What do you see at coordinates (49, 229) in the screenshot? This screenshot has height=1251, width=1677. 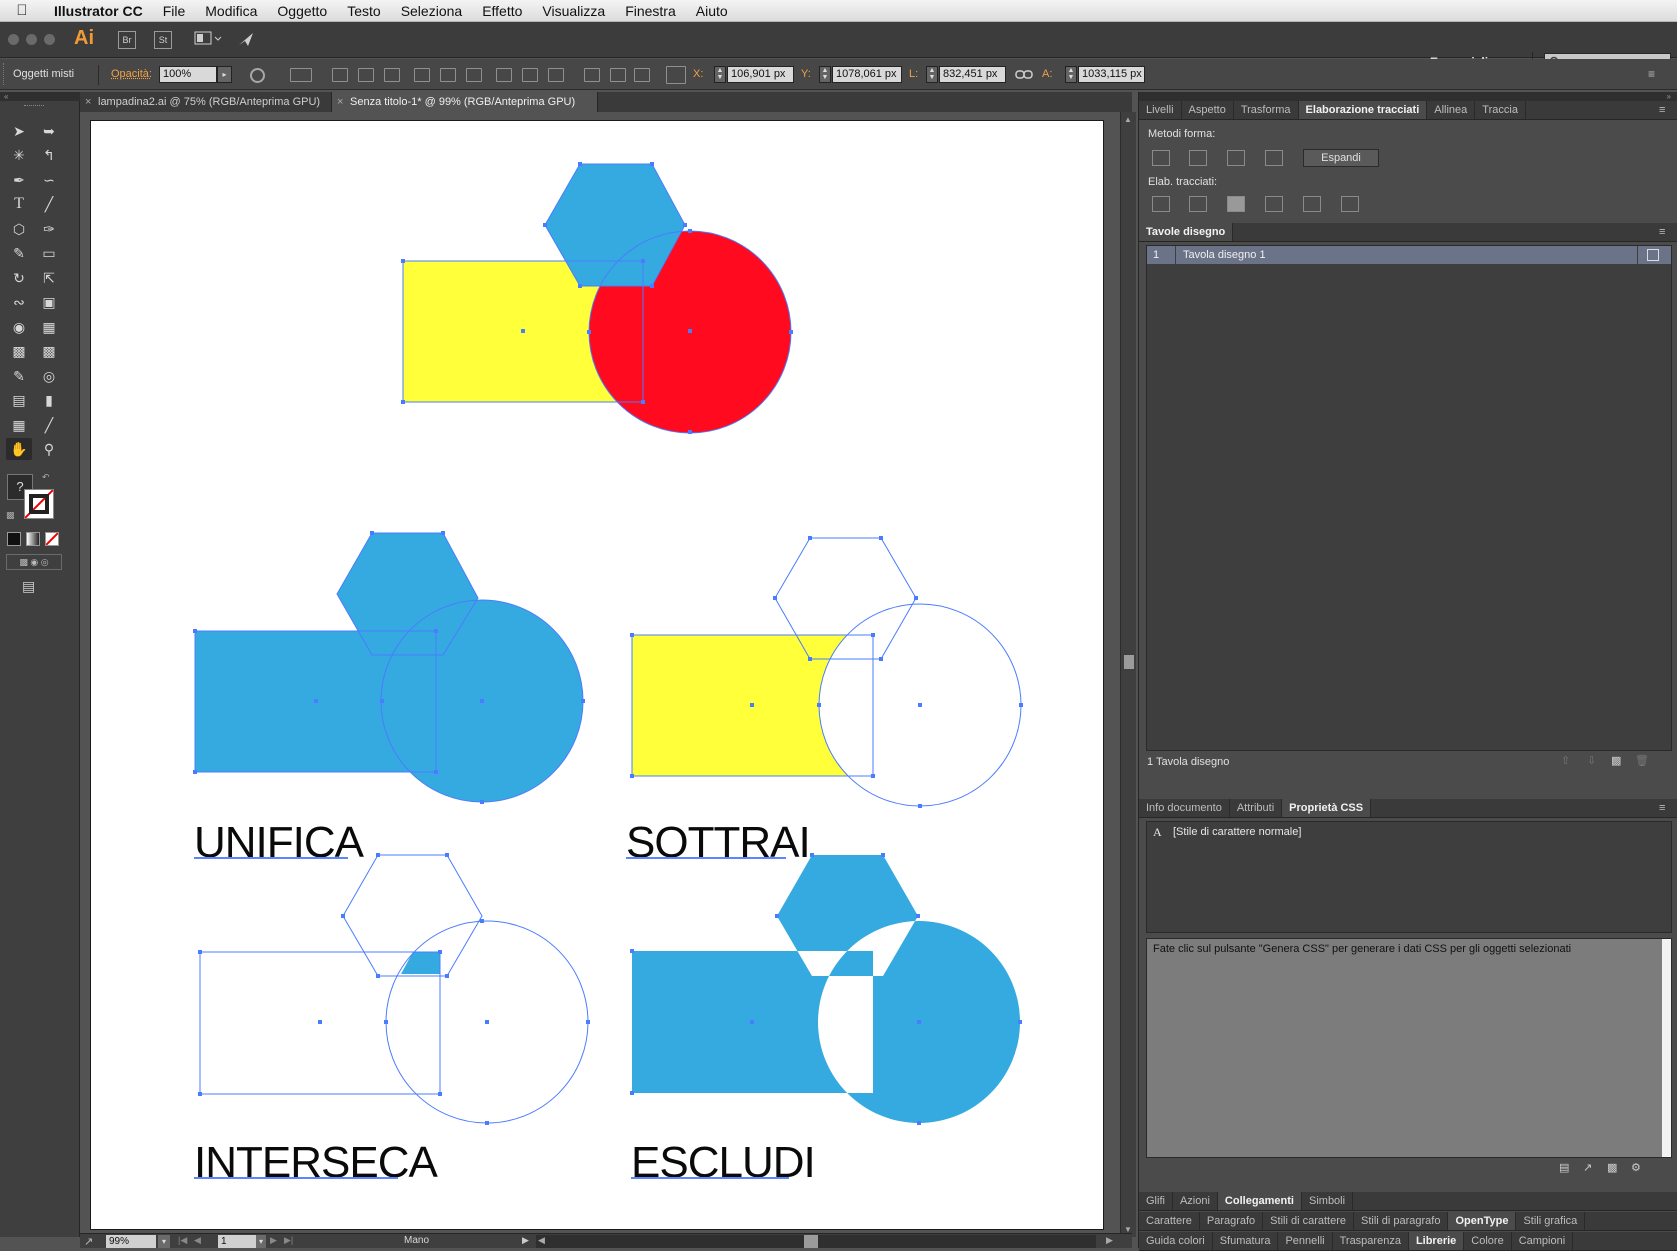 I see `paintbrush-tool-icon: ✑` at bounding box center [49, 229].